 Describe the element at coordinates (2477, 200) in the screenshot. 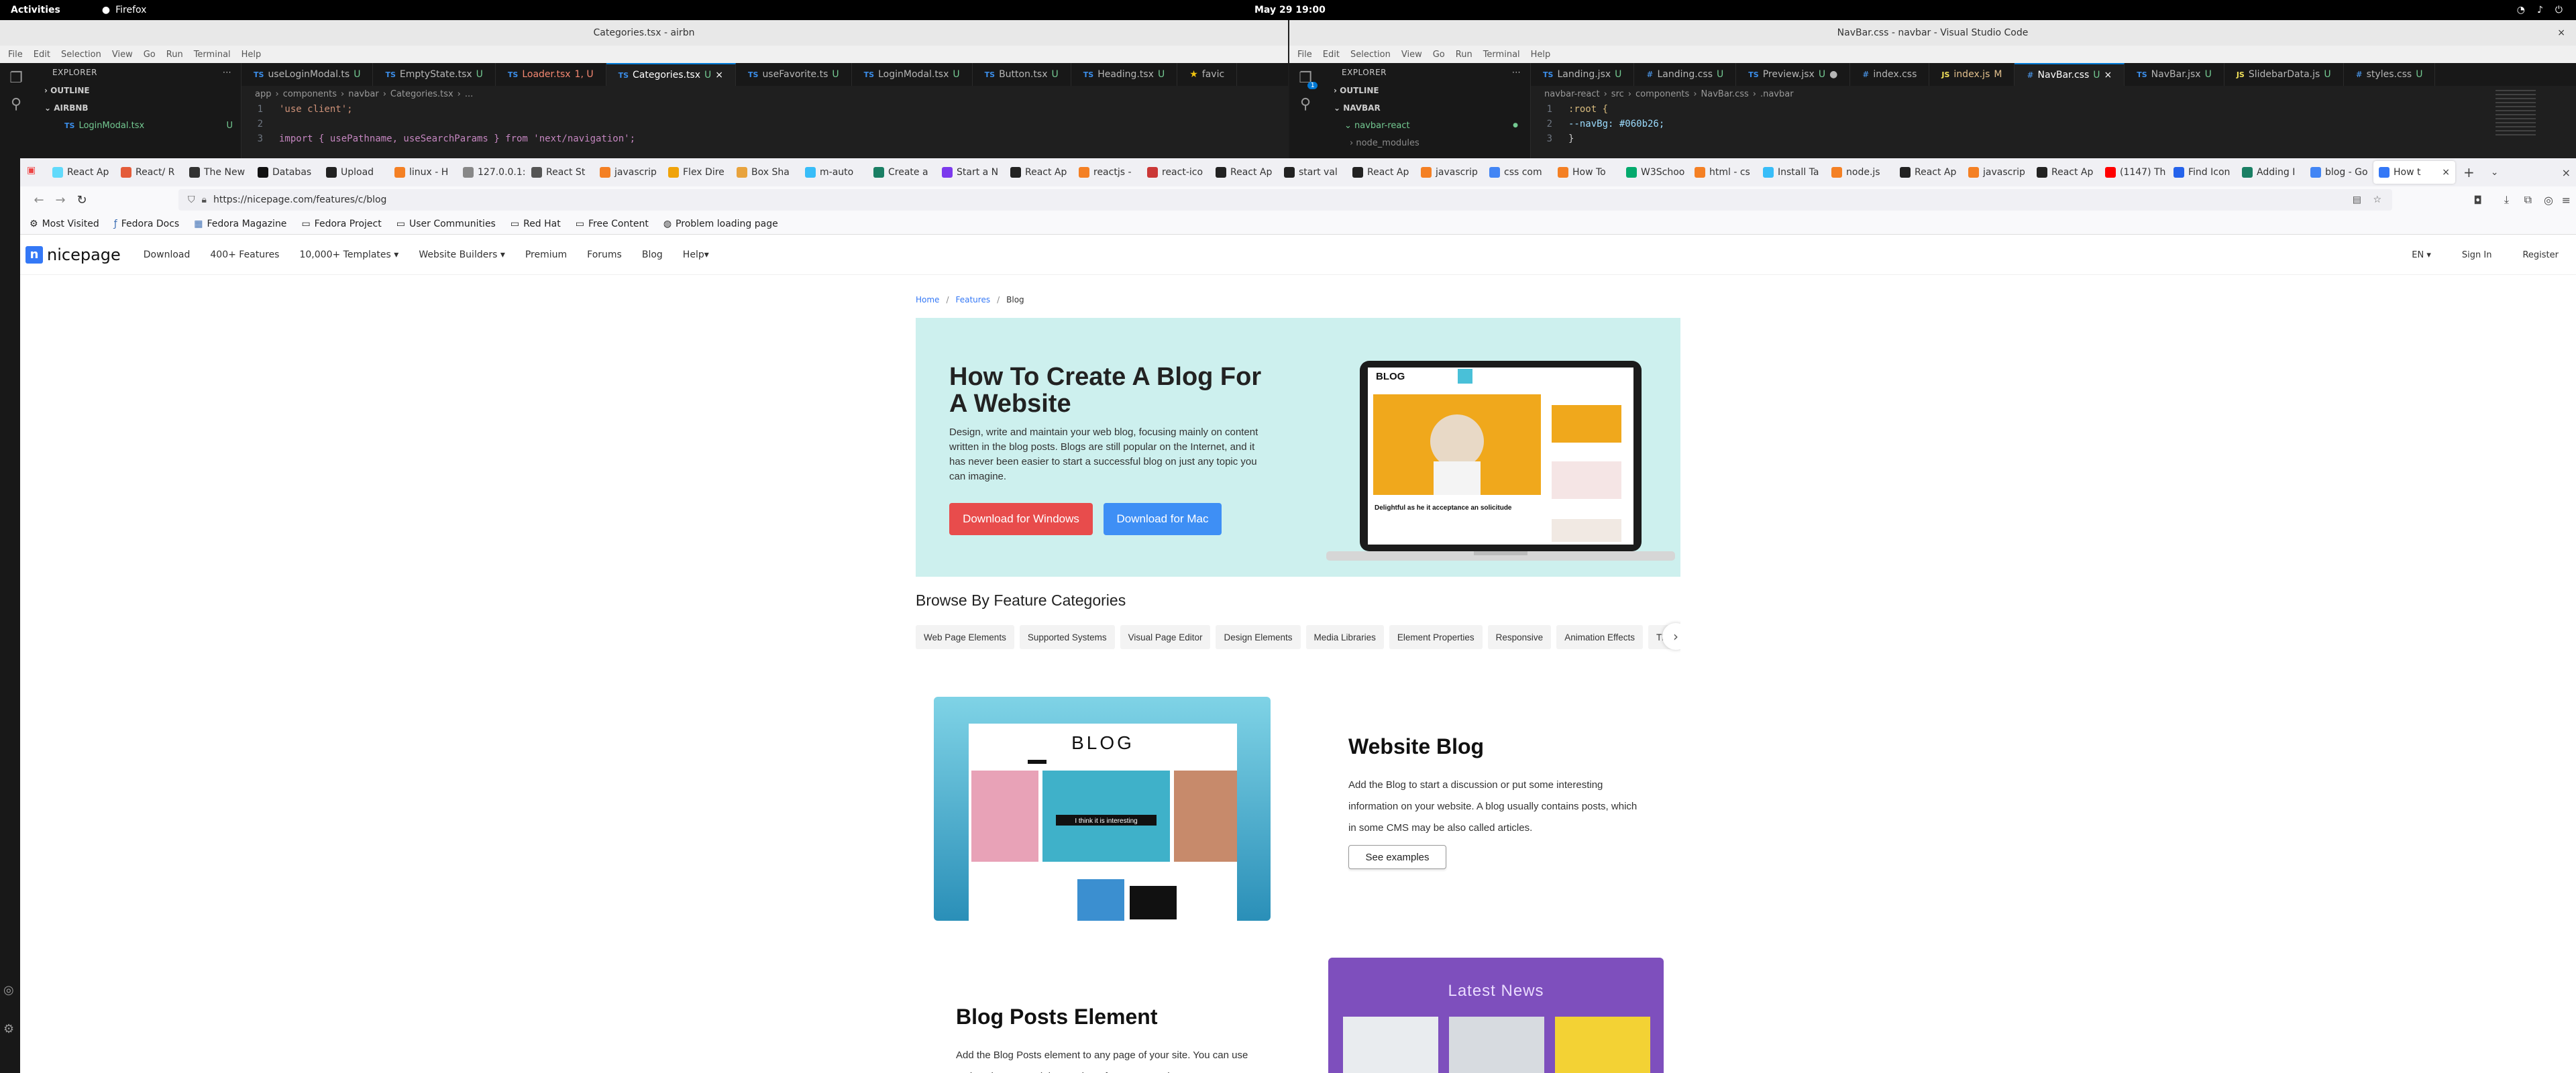

I see `pocket-icon: ◘` at that location.